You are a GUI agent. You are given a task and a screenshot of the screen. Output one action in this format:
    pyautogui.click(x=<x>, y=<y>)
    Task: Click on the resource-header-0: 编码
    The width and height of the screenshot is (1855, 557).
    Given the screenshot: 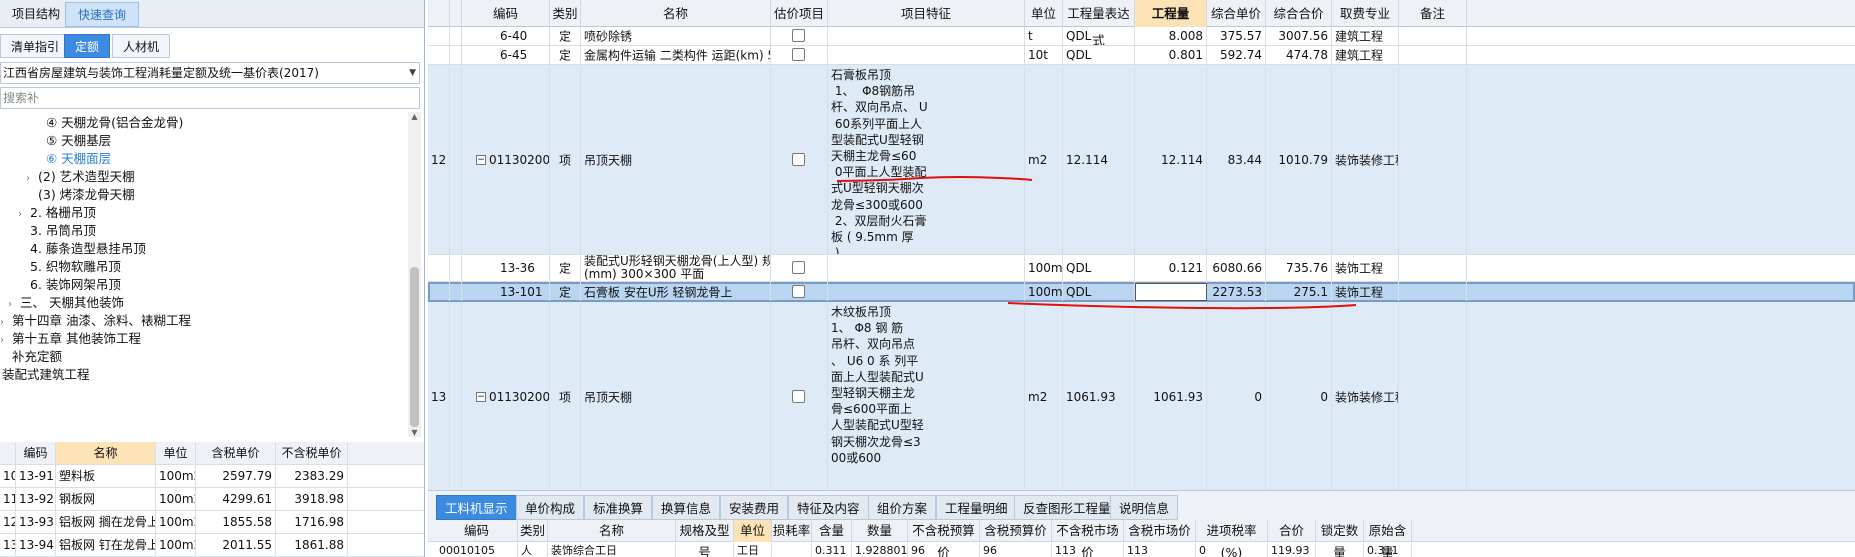 What is the action you would take?
    pyautogui.click(x=477, y=531)
    